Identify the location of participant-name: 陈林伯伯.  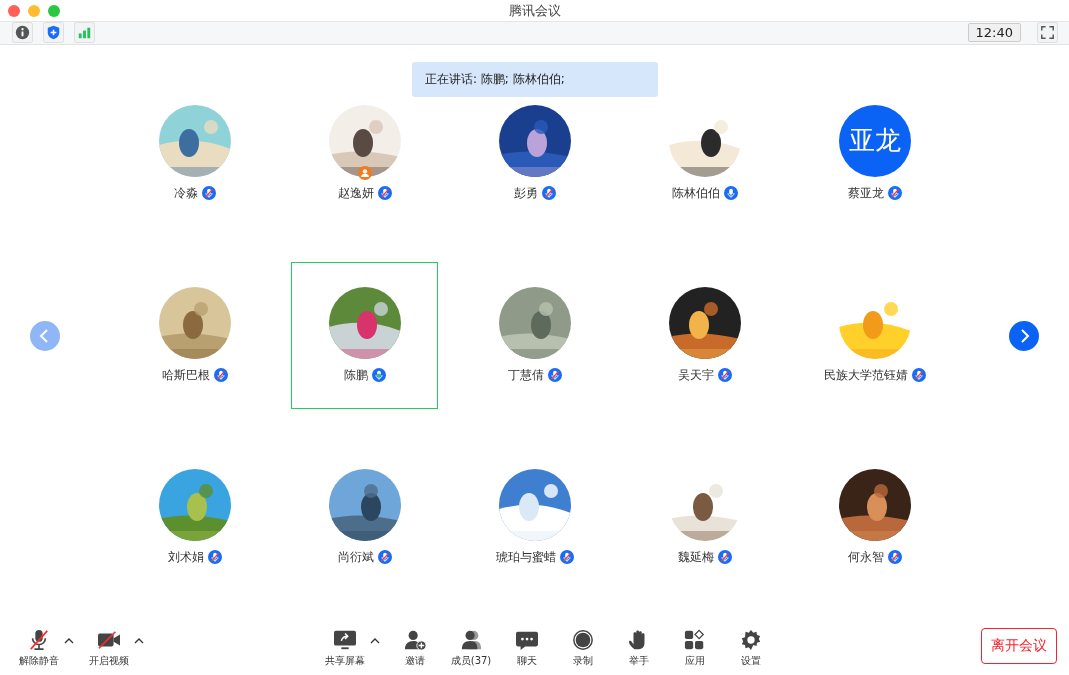
(695, 193).